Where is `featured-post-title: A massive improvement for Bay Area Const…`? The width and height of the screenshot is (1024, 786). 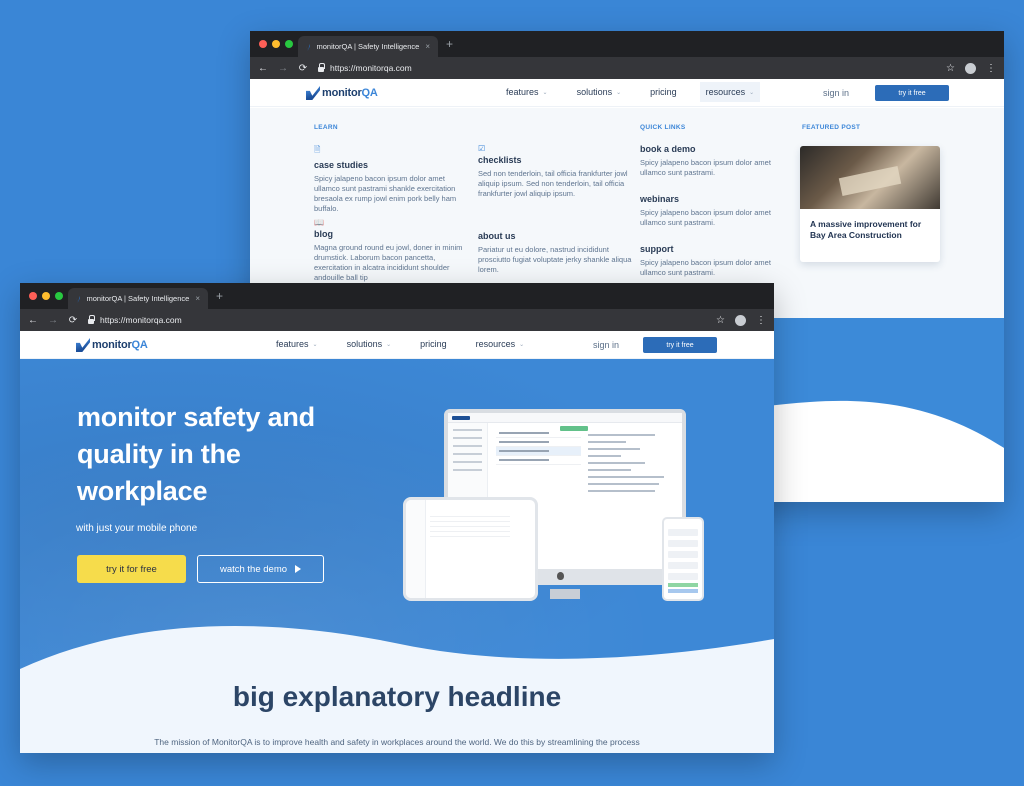
featured-post-title: A massive improvement for Bay Area Const… is located at coordinates (866, 229).